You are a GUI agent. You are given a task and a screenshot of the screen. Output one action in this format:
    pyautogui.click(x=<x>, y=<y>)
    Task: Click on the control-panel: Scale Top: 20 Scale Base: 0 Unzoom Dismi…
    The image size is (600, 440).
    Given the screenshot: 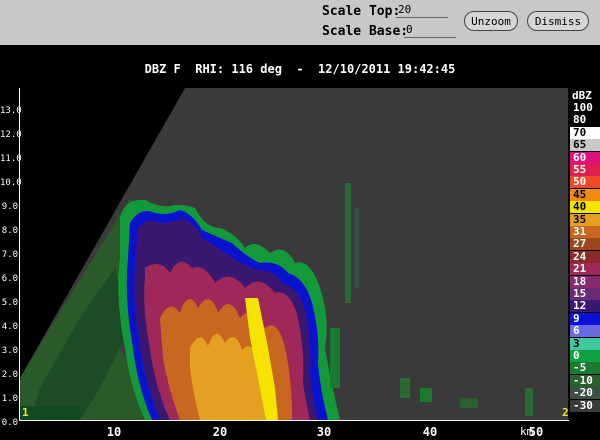 What is the action you would take?
    pyautogui.click(x=300, y=22)
    